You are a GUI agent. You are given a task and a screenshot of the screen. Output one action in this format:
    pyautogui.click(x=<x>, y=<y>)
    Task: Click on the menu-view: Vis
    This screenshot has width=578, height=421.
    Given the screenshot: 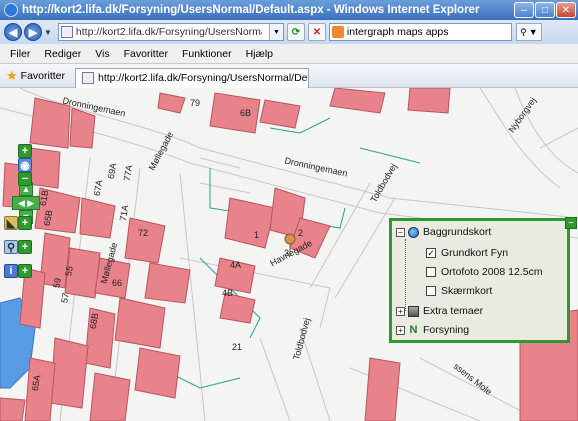 What is the action you would take?
    pyautogui.click(x=102, y=54)
    